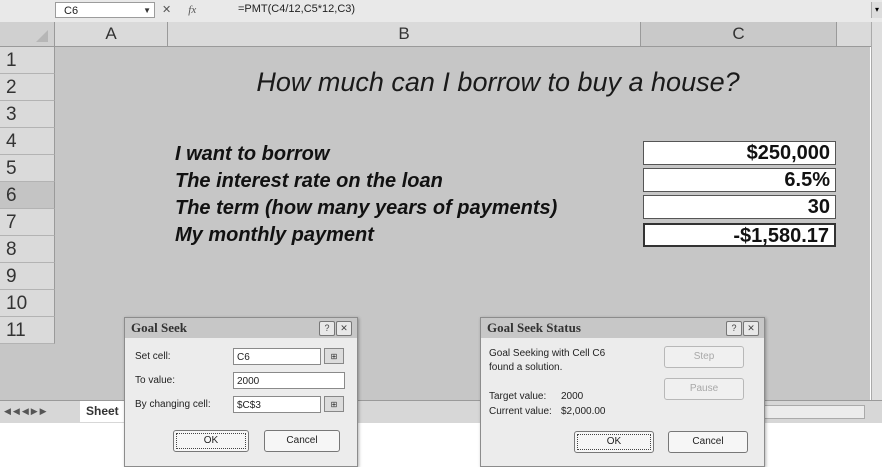  Describe the element at coordinates (498, 82) in the screenshot. I see `sheet-title: How much can I borrow to buy a house?` at that location.